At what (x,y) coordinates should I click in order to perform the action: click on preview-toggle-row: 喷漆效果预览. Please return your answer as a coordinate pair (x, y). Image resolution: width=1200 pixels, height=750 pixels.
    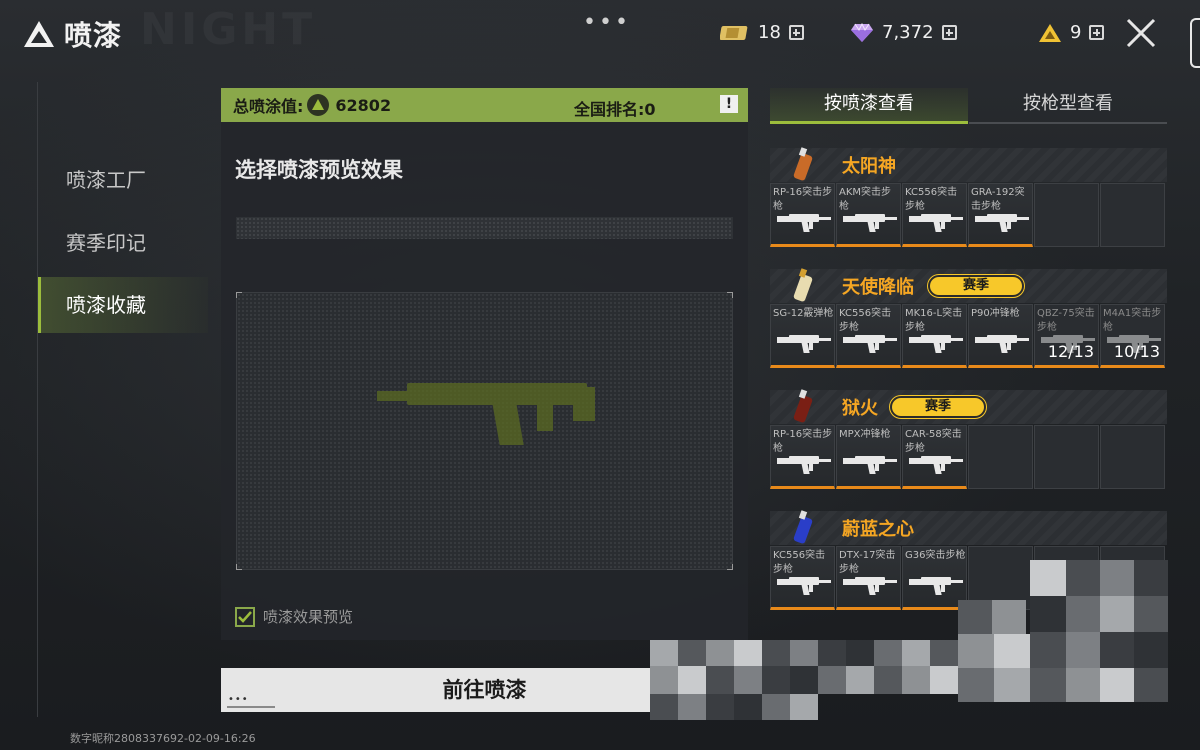
    Looking at the image, I should click on (294, 616).